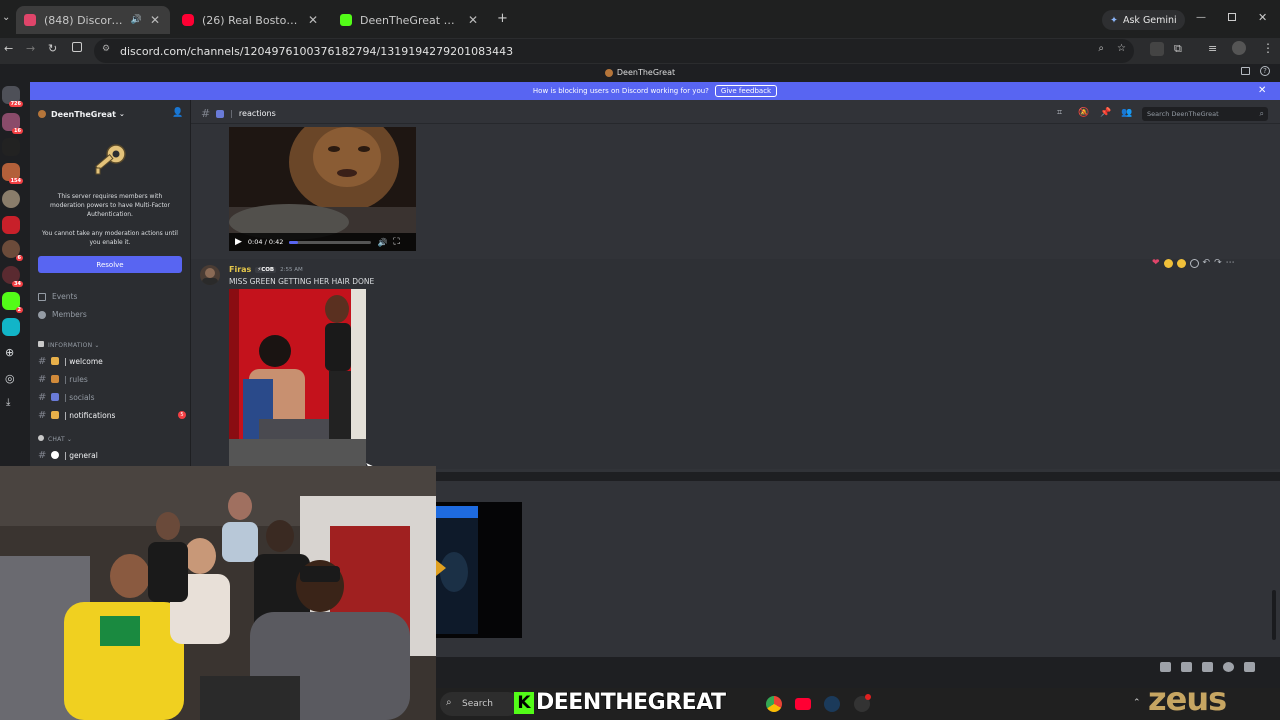 This screenshot has width=1280, height=720. Describe the element at coordinates (1274, 615) in the screenshot. I see `chat-scrollbar` at that location.